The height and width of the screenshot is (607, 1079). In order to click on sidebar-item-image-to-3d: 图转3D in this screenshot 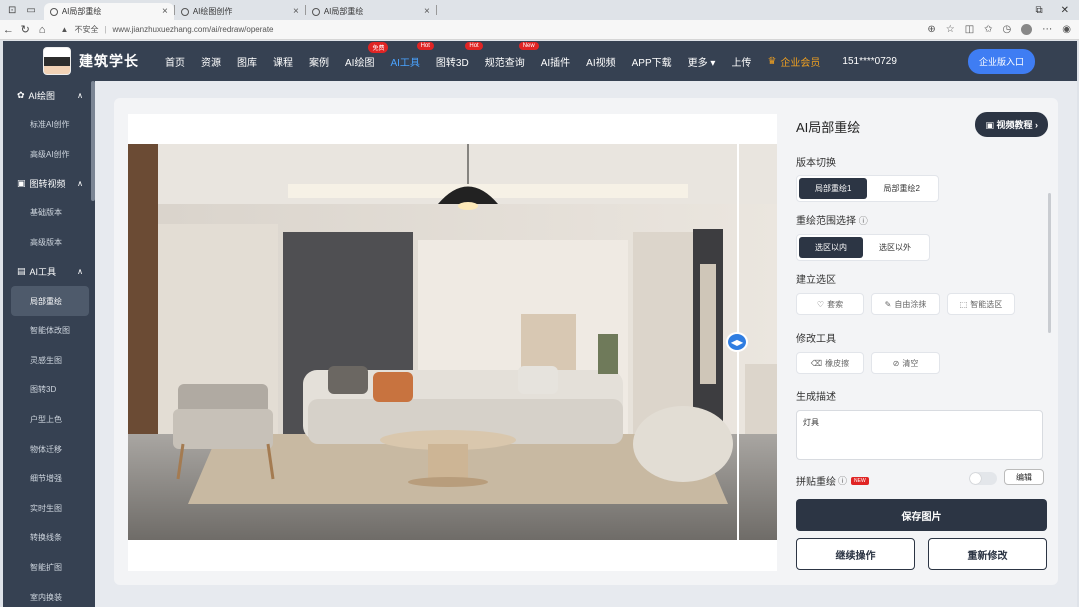, I will do `click(49, 390)`.